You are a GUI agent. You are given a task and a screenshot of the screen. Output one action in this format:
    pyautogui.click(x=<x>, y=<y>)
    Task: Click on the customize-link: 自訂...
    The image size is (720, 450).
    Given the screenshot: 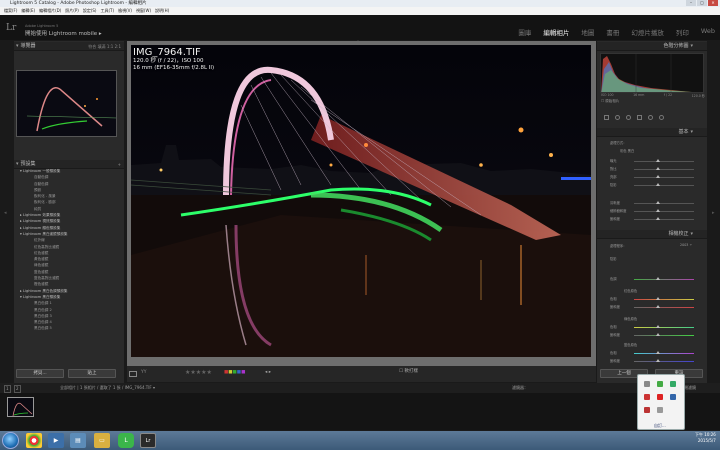 What is the action you would take?
    pyautogui.click(x=660, y=426)
    